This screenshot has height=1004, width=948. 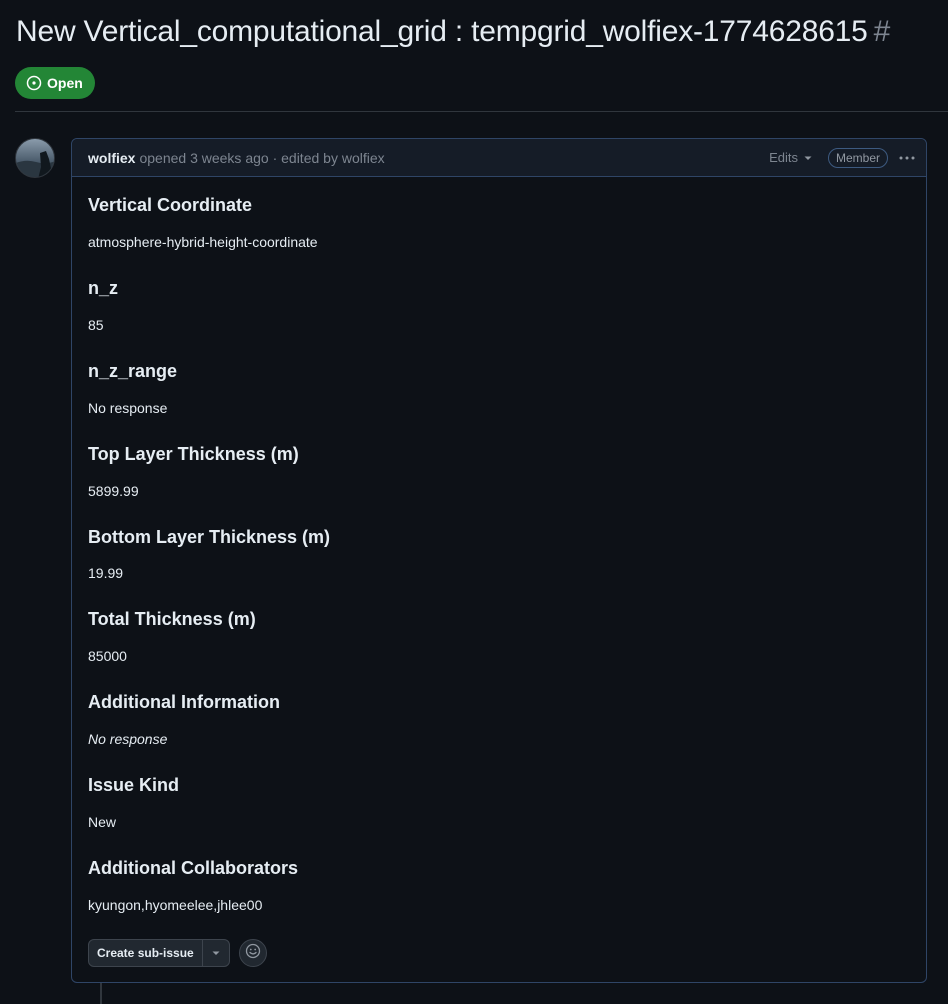 I want to click on issue-number-prefix: #, so click(x=882, y=31).